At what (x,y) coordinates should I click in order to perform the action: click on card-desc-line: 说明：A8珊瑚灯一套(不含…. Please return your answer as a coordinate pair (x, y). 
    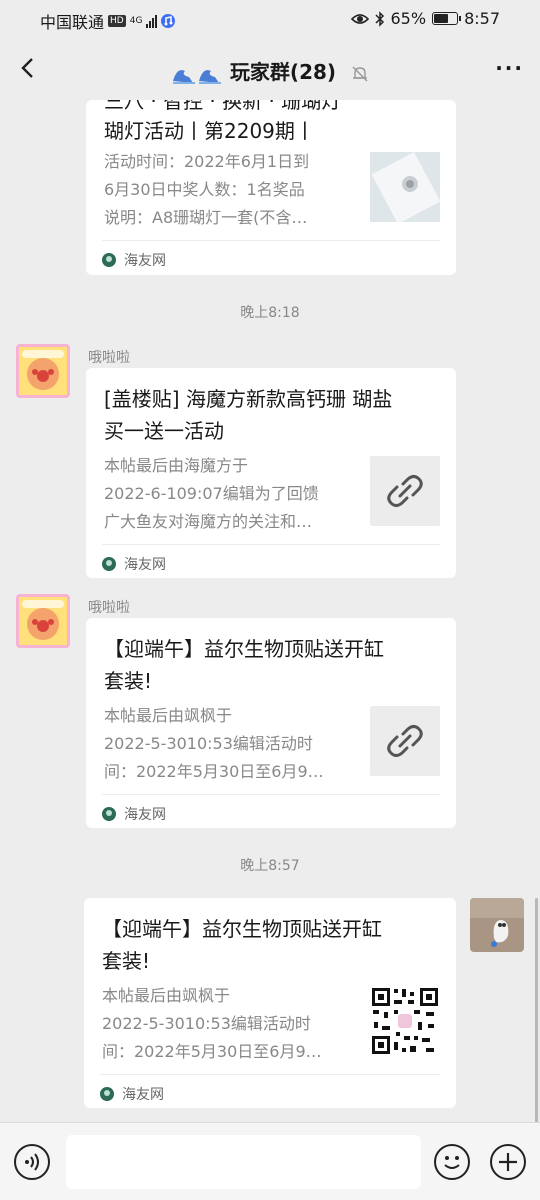
    Looking at the image, I should click on (206, 217).